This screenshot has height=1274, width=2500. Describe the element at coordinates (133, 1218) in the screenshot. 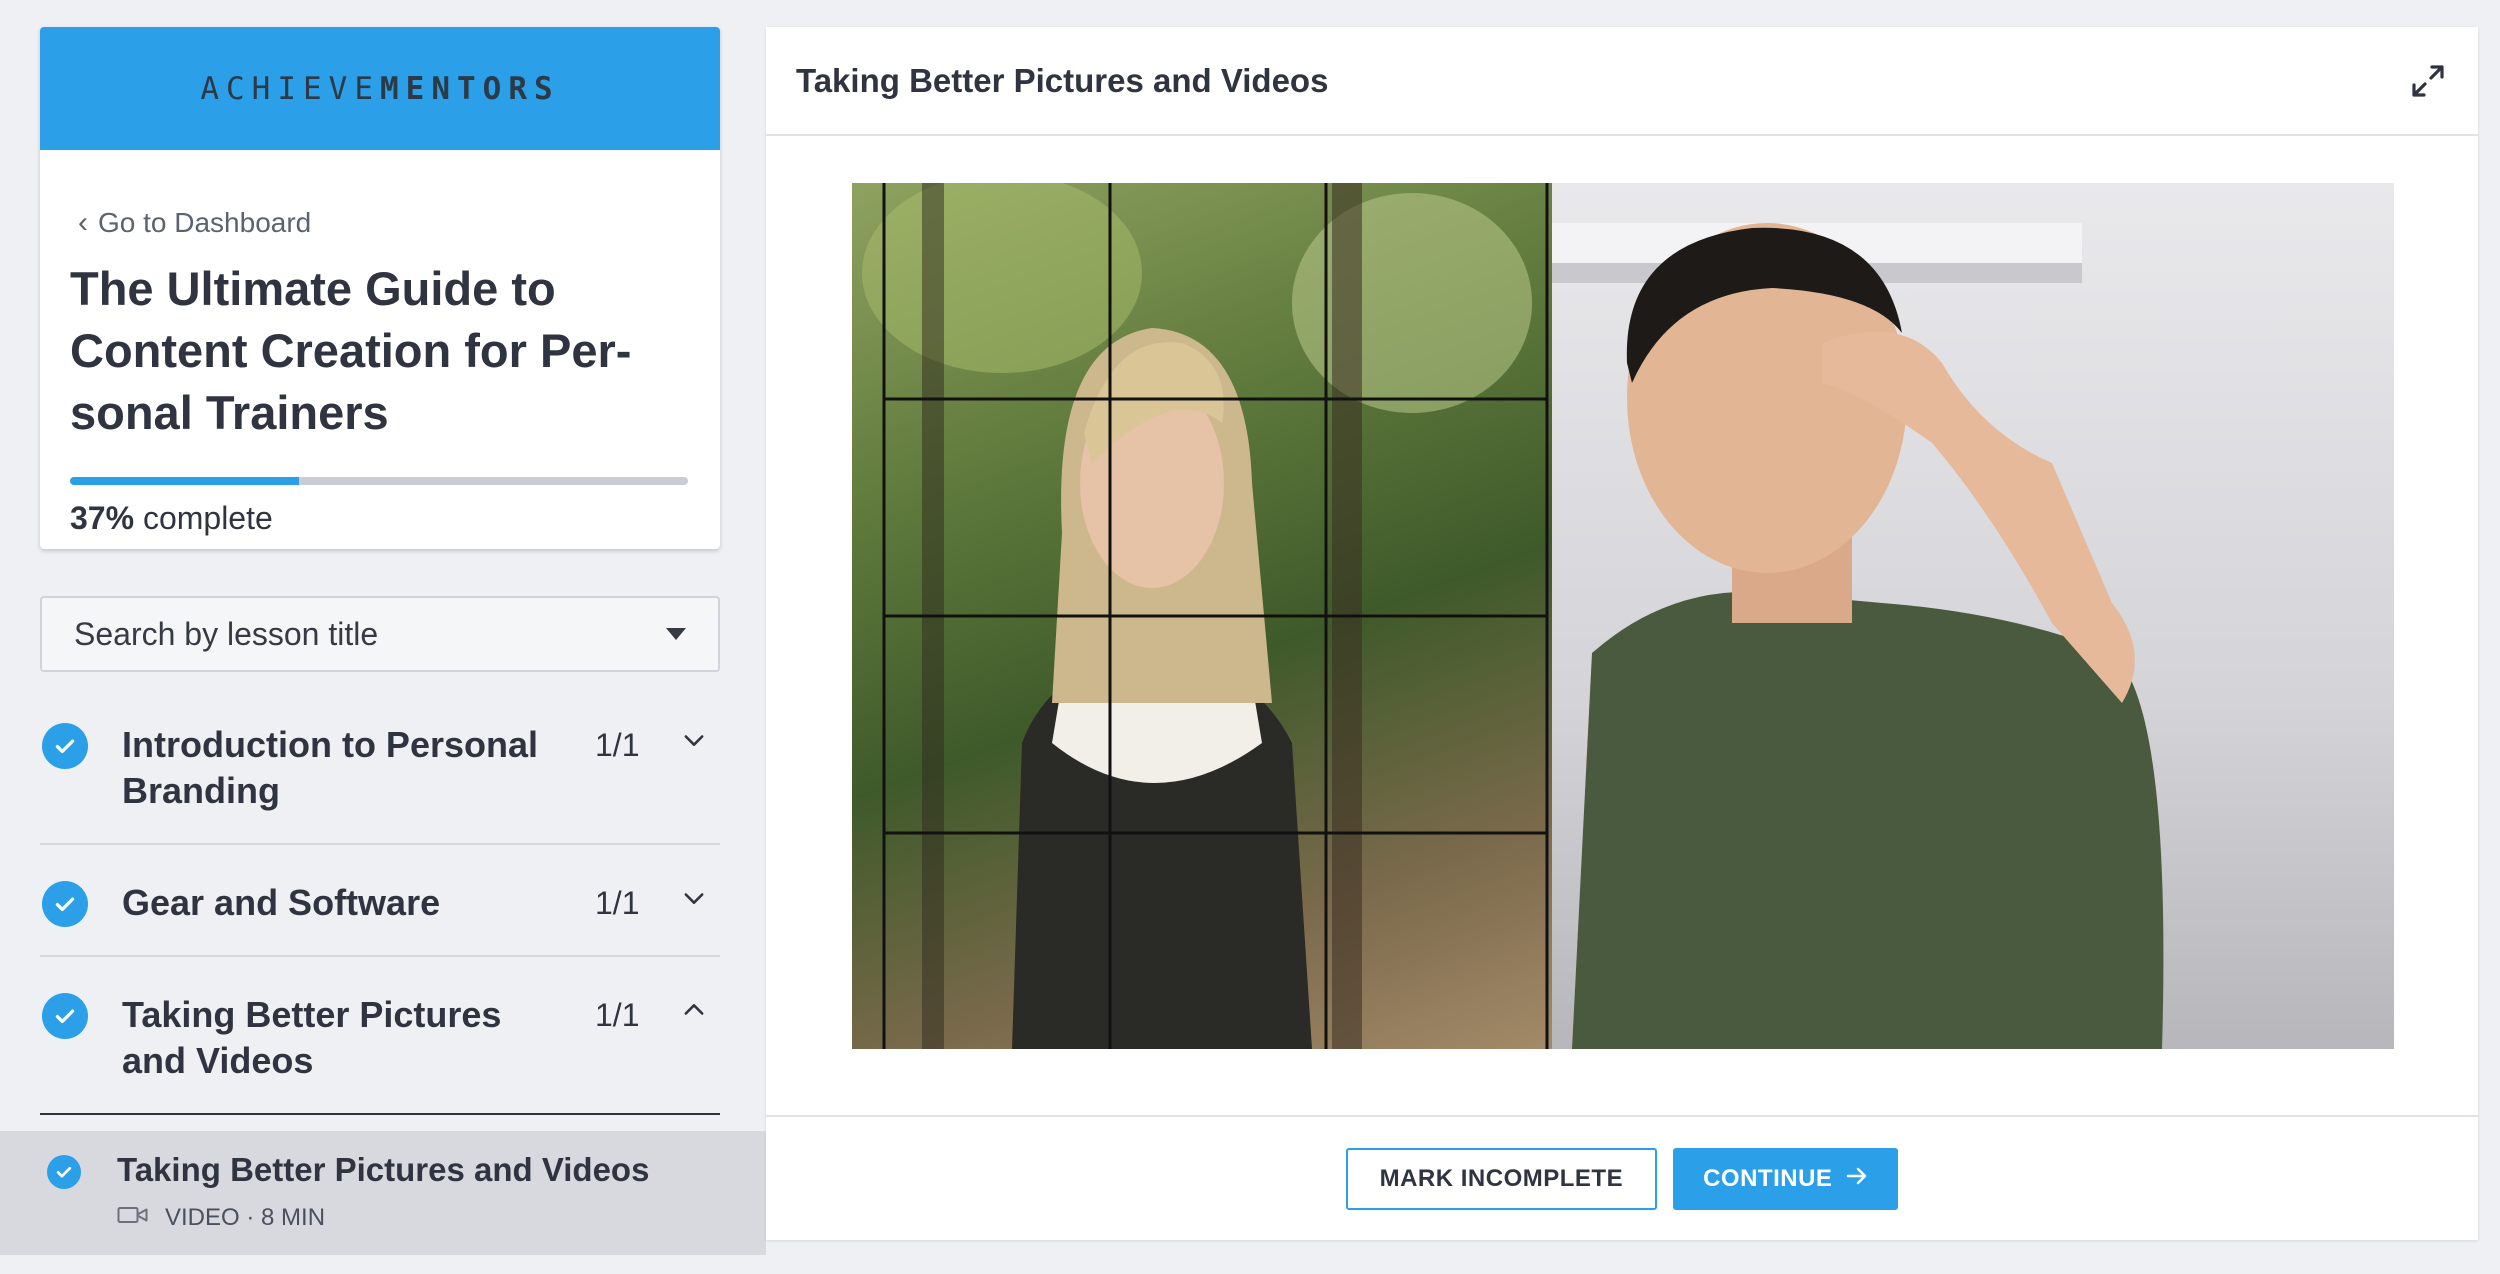

I see `video-camera-icon` at that location.